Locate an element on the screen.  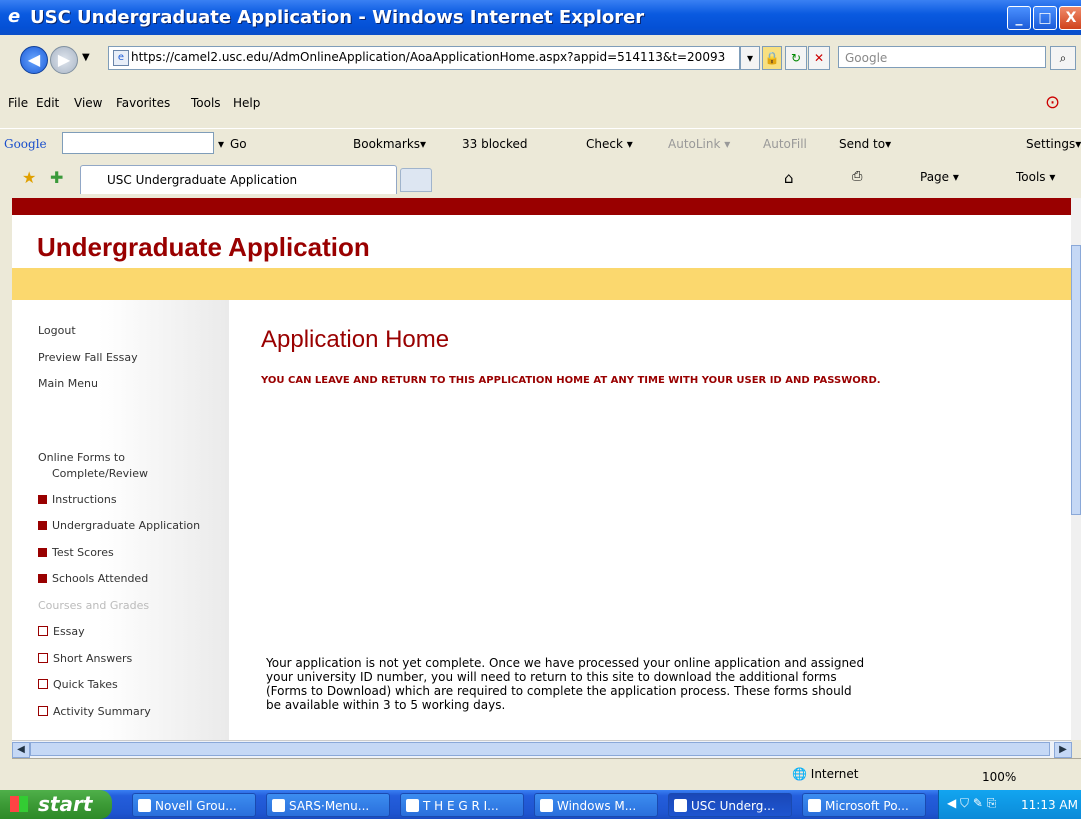
address-dropdown-button: ▾ is located at coordinates (750, 58).